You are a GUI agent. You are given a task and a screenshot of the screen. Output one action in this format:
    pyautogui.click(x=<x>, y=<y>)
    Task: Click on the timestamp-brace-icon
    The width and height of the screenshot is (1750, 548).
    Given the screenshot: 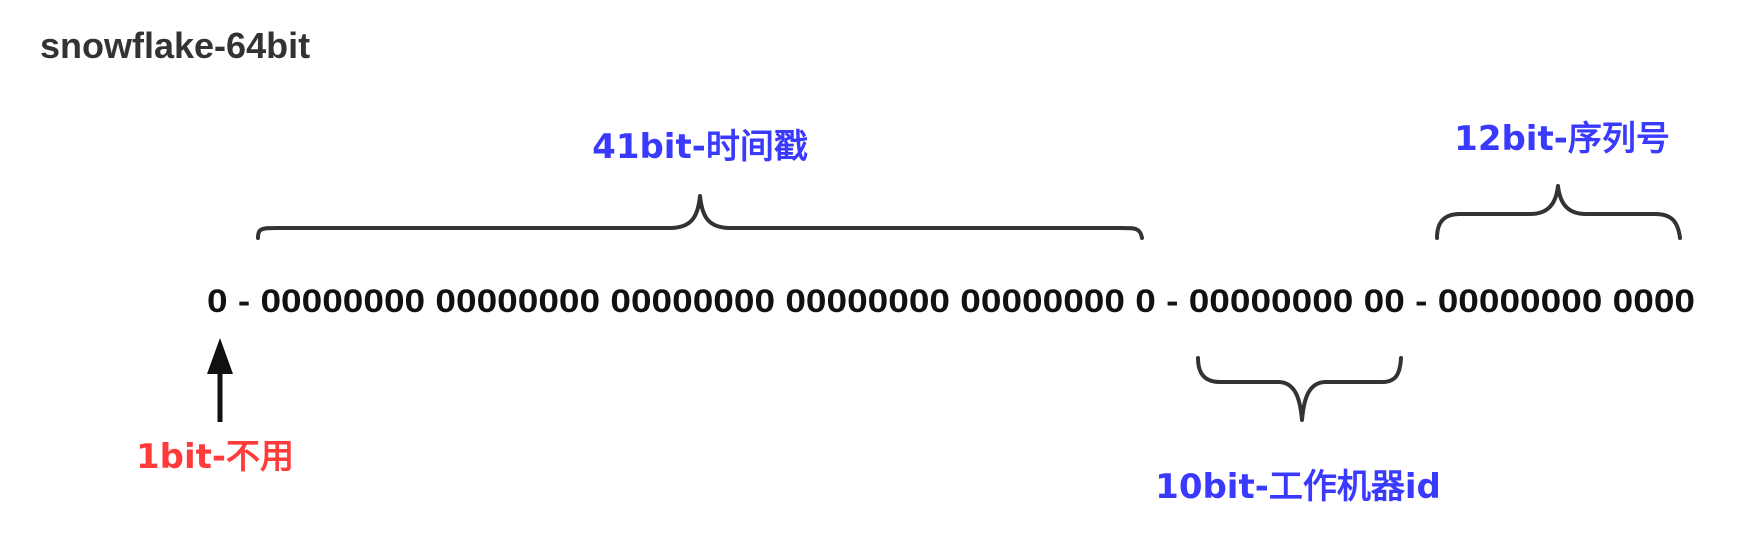 What is the action you would take?
    pyautogui.click(x=700, y=217)
    